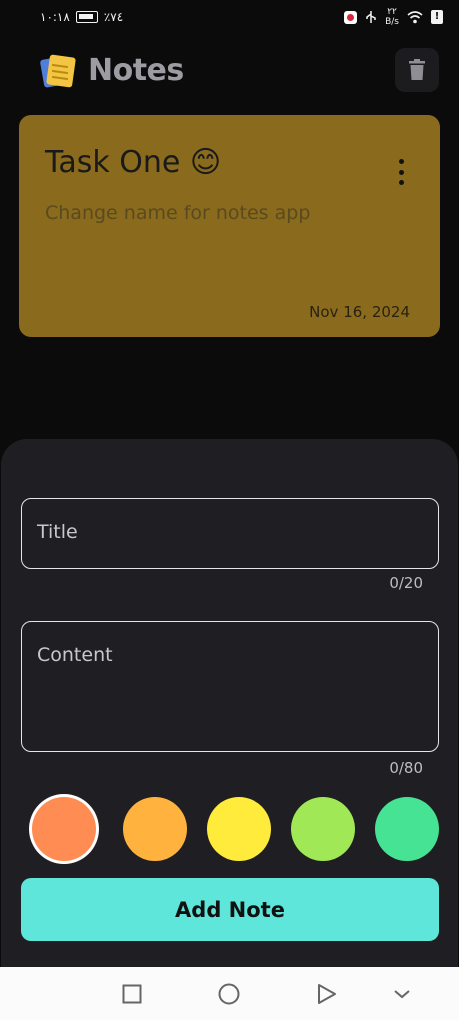 The height and width of the screenshot is (1020, 459). What do you see at coordinates (230, 533) in the screenshot?
I see `title-input: Title` at bounding box center [230, 533].